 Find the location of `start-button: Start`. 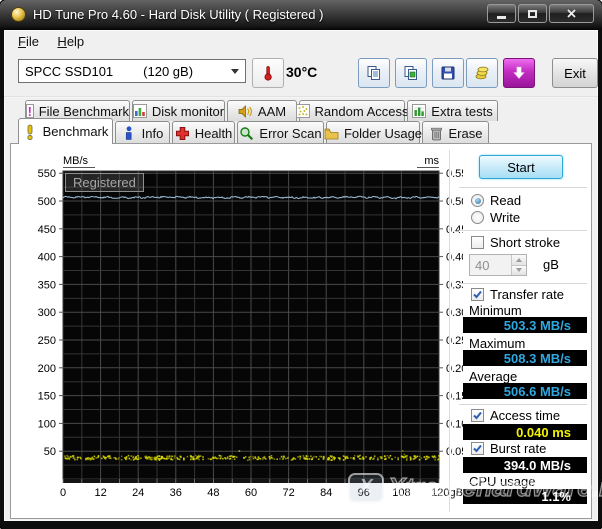

start-button: Start is located at coordinates (521, 167).